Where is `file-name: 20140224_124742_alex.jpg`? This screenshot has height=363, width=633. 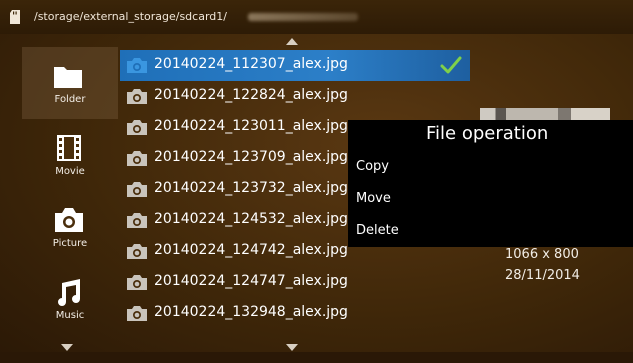 file-name: 20140224_124742_alex.jpg is located at coordinates (251, 250).